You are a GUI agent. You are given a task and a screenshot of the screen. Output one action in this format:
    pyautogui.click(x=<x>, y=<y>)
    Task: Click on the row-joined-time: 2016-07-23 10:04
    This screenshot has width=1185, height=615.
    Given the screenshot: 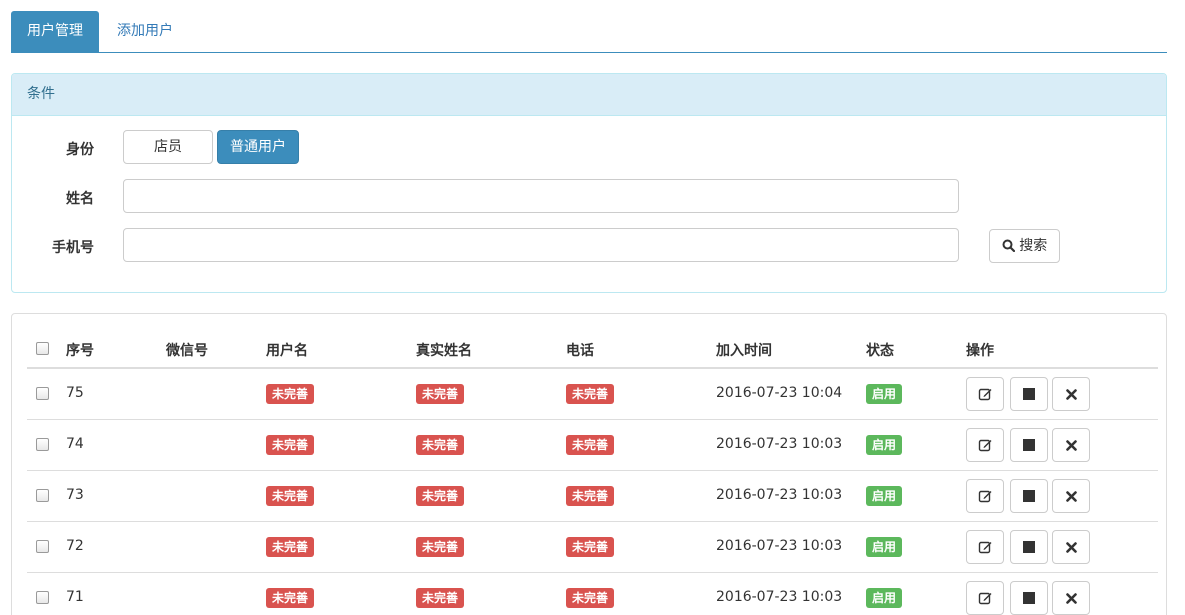 What is the action you would take?
    pyautogui.click(x=779, y=393)
    